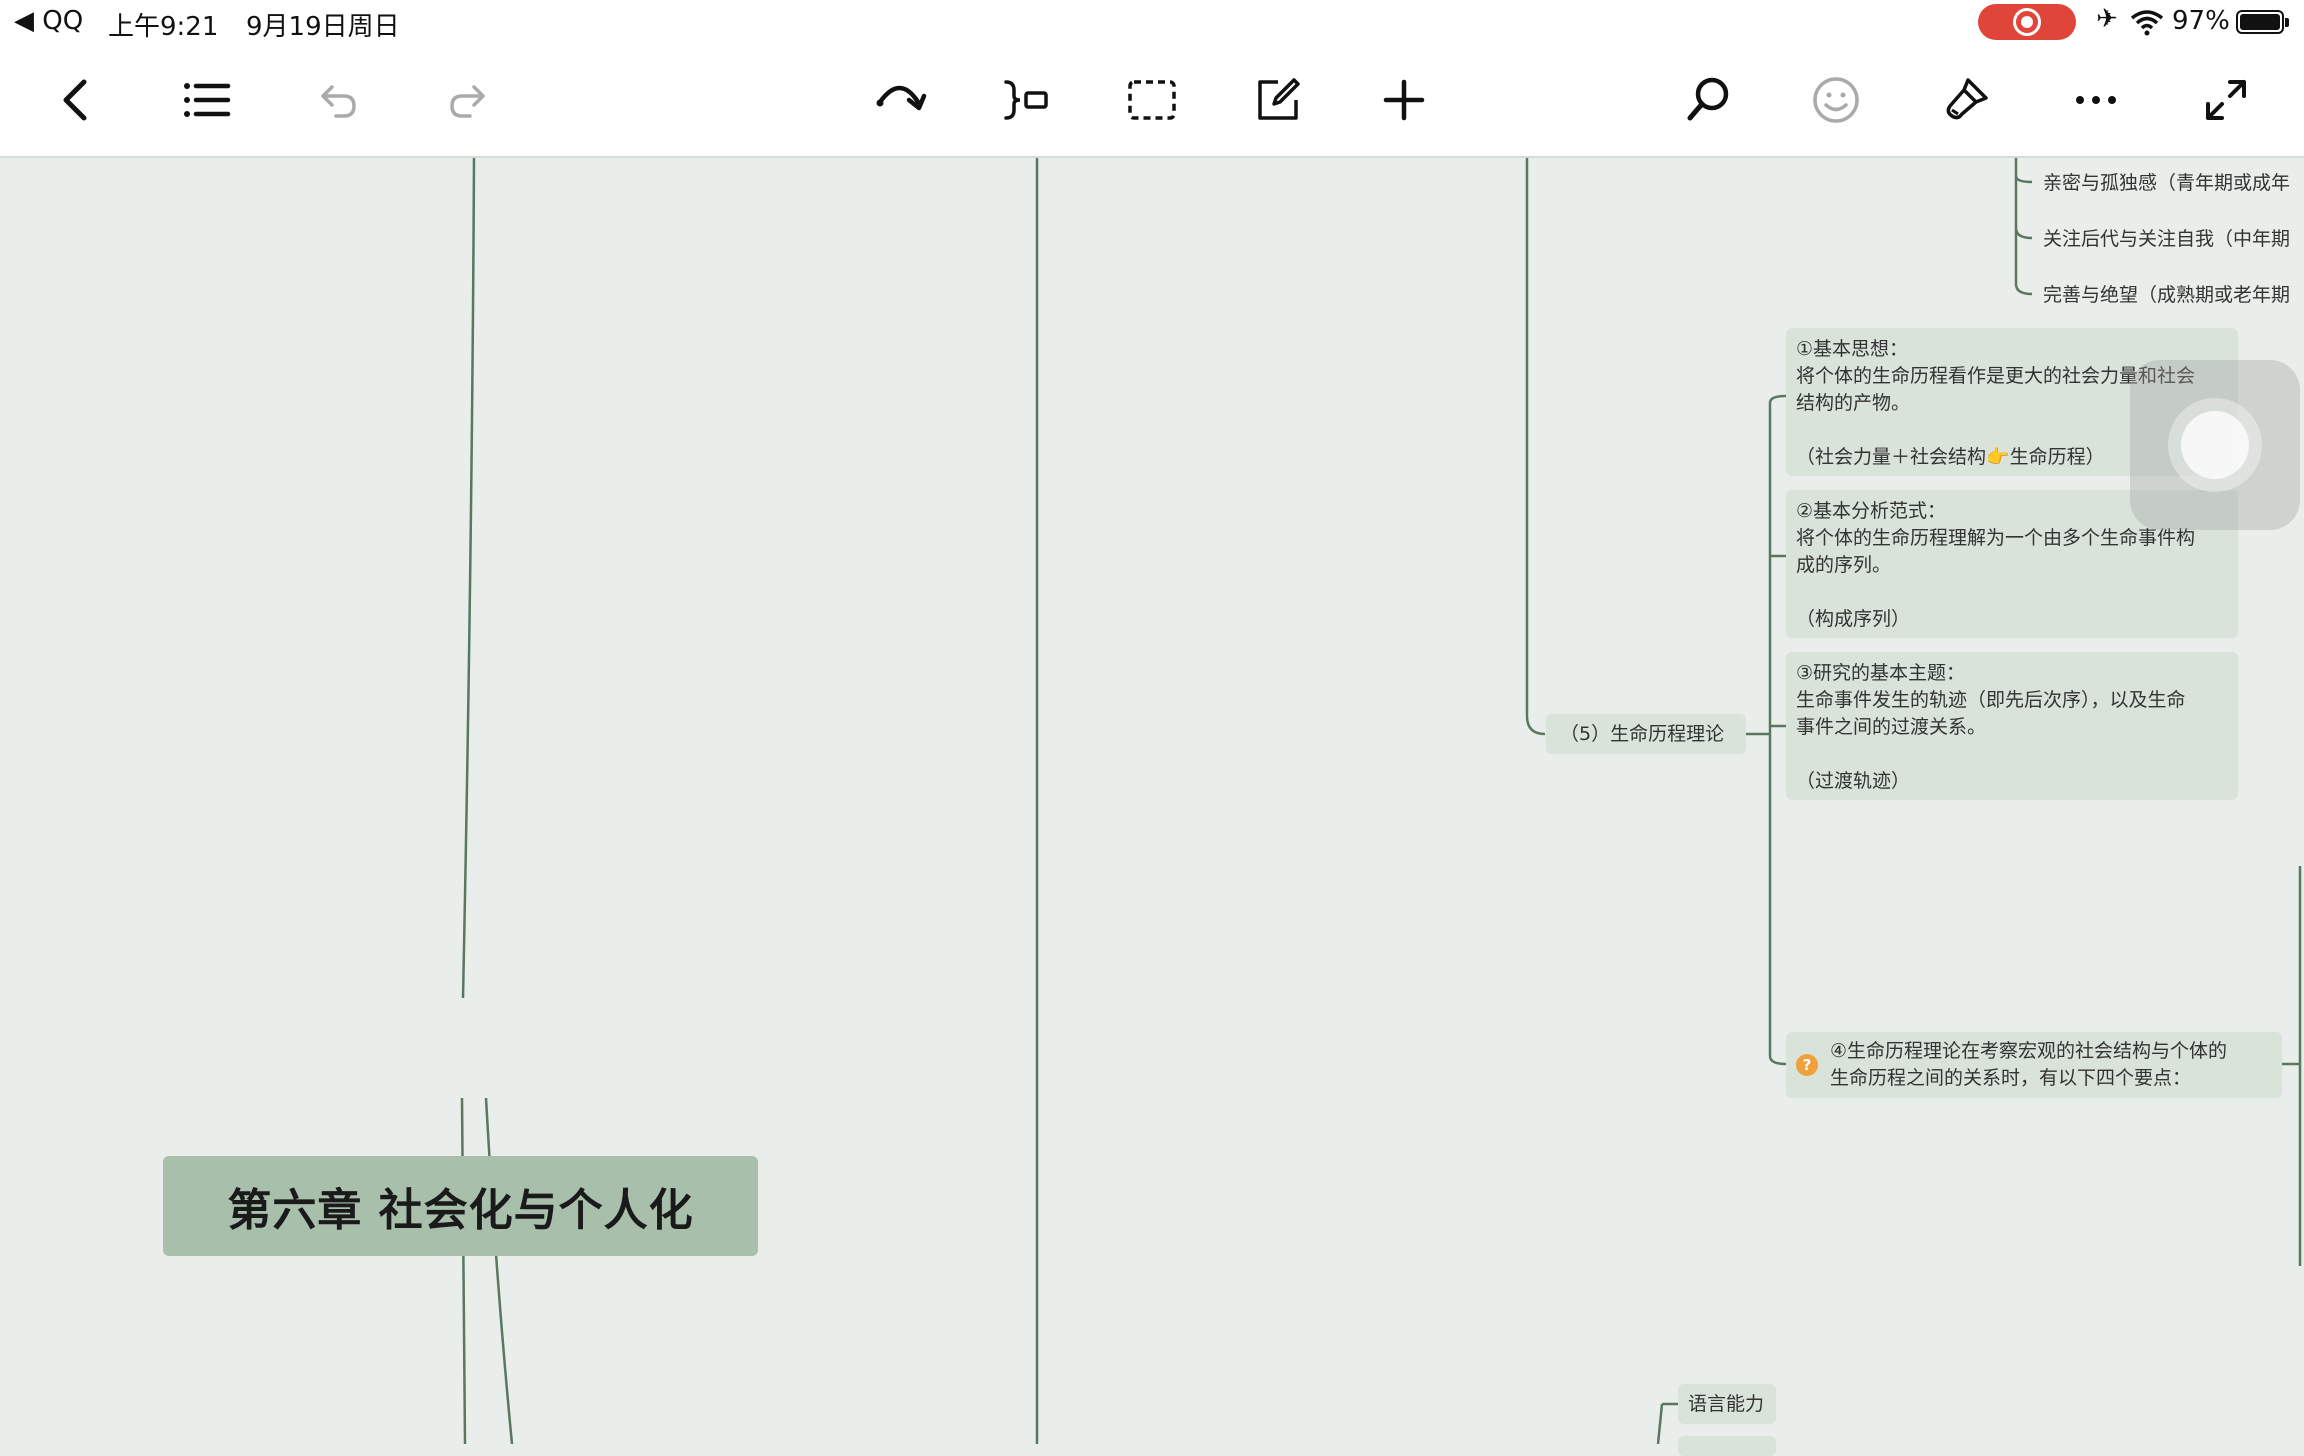 The width and height of the screenshot is (2304, 1456). Describe the element at coordinates (2166, 237) in the screenshot. I see `erikson-stage-generativity: 关注后代与关注自我（中年期` at that location.